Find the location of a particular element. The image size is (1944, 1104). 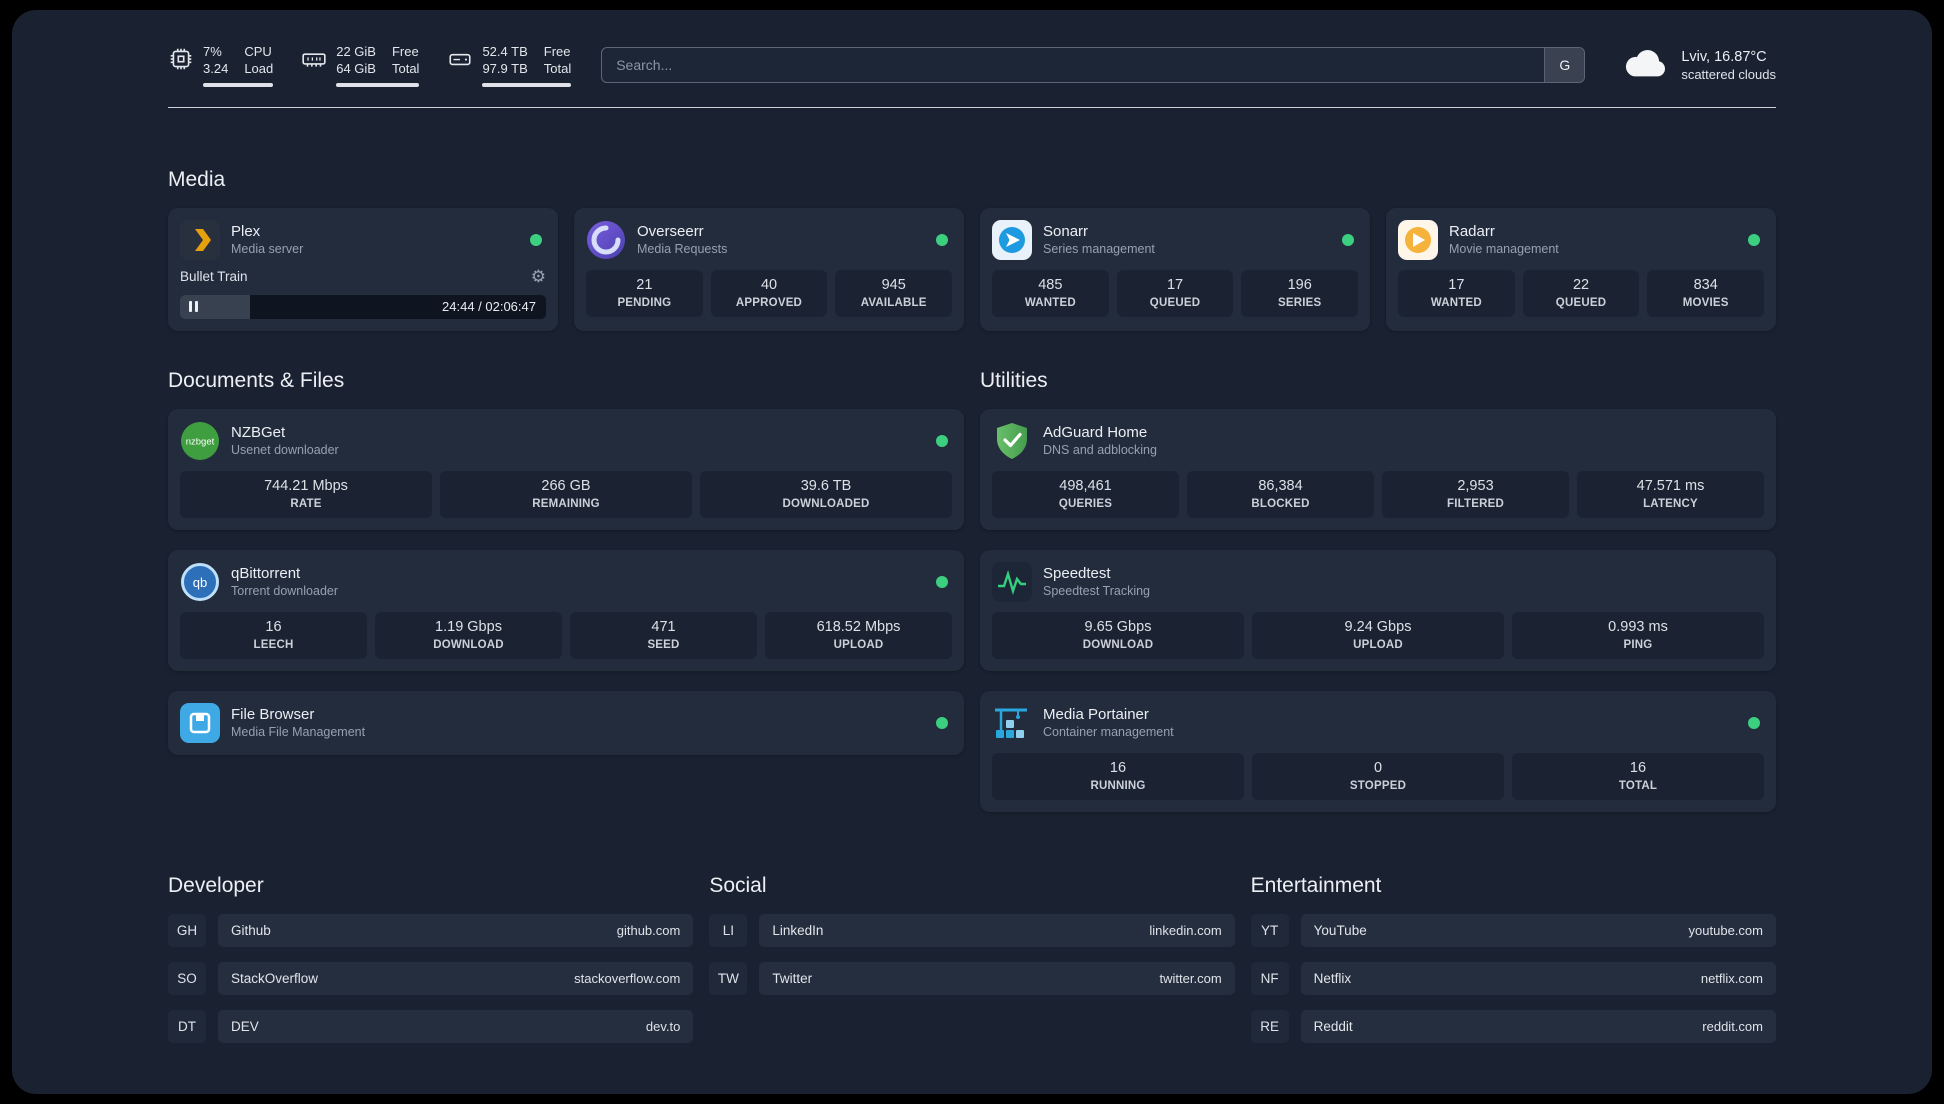

bookmark-name: LinkedIn is located at coordinates (798, 930).